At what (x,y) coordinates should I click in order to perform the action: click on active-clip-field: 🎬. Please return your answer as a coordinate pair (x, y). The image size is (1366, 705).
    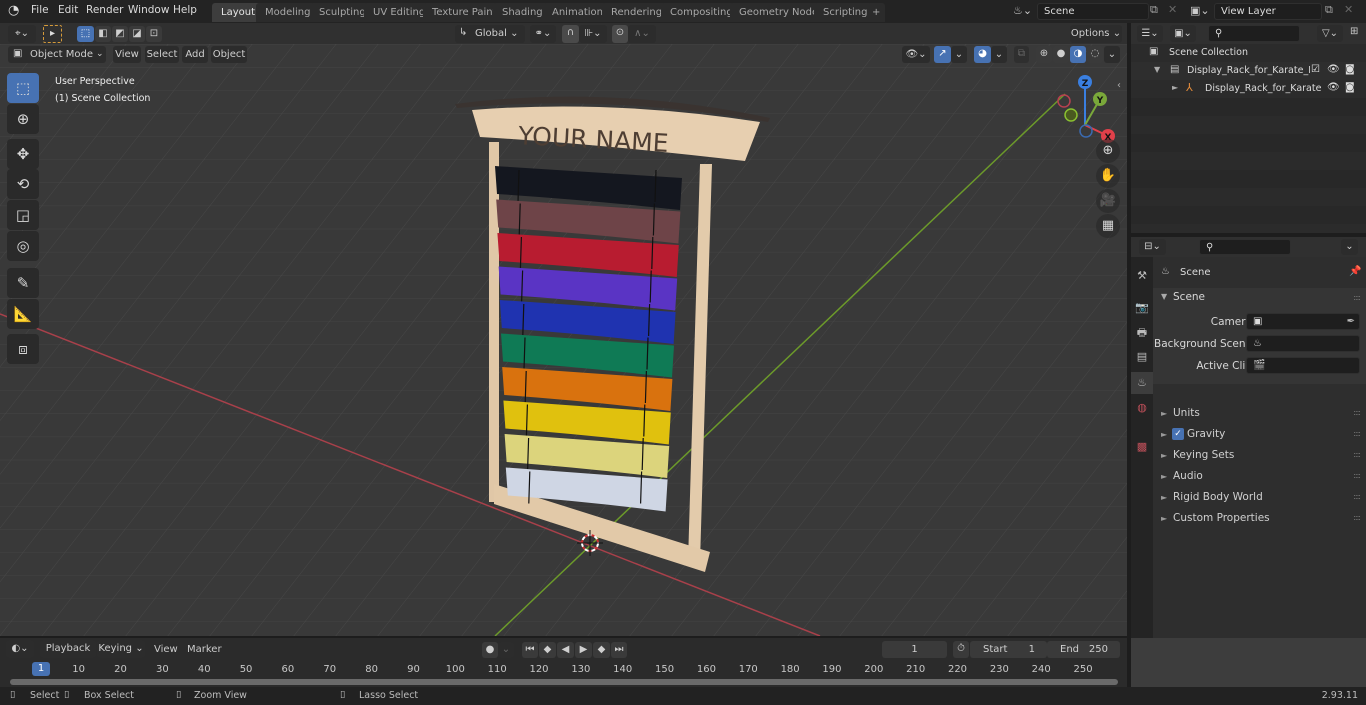
    Looking at the image, I should click on (1303, 365).